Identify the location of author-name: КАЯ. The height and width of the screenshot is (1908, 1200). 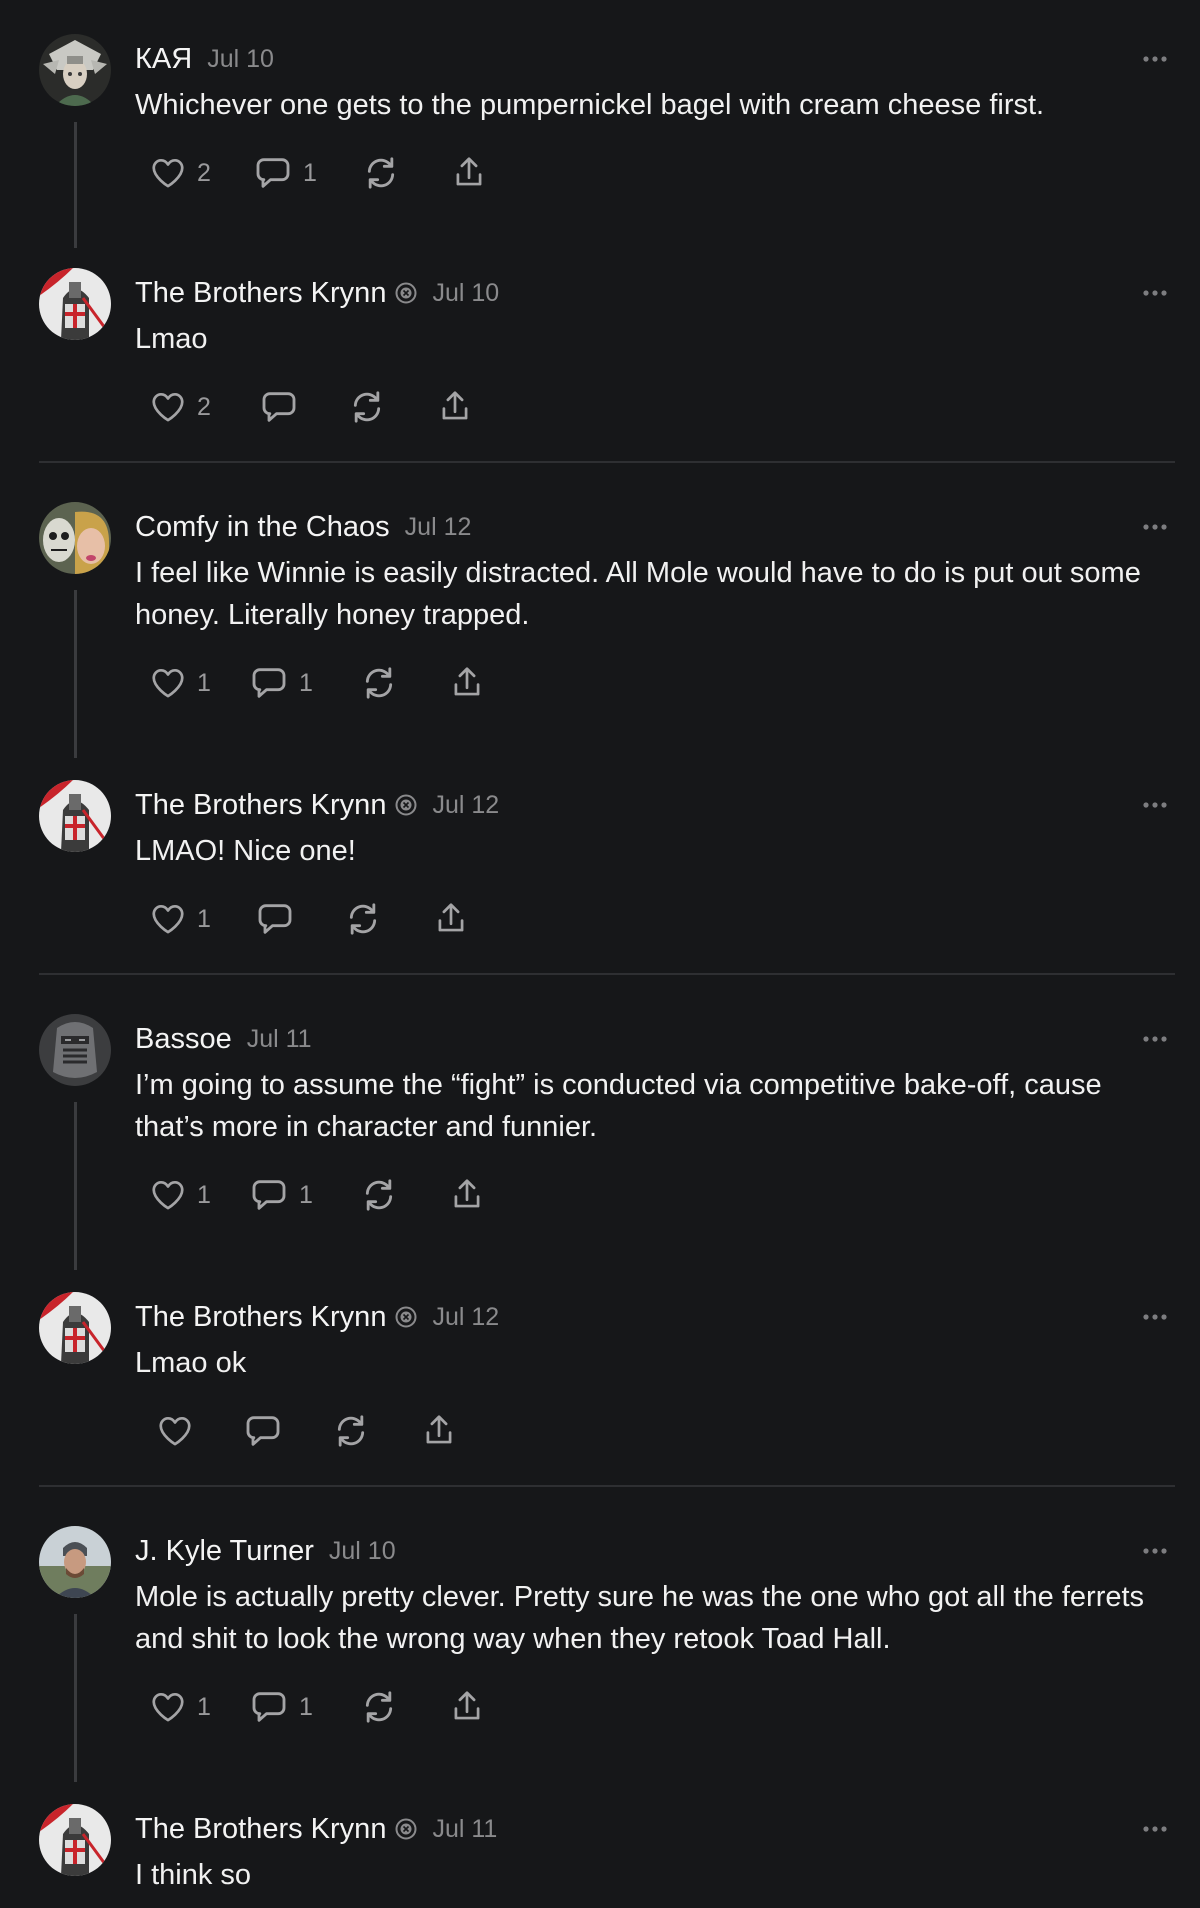
(163, 59).